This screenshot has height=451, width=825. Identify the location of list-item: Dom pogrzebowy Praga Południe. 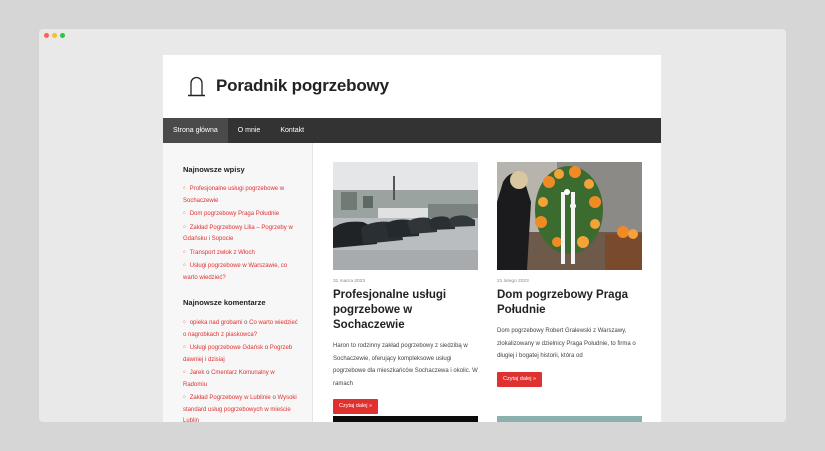
(241, 214).